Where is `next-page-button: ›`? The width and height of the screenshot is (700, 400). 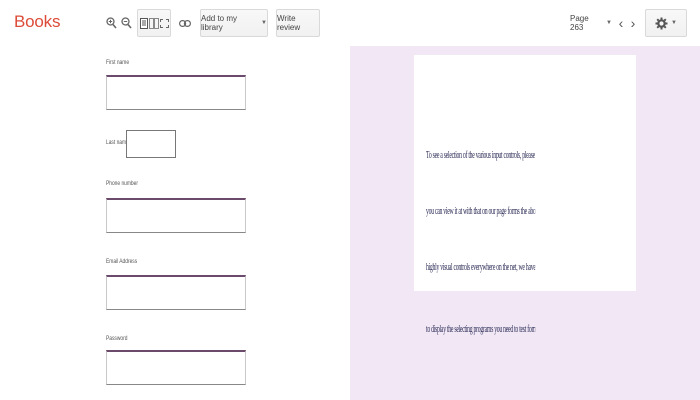
next-page-button: › is located at coordinates (633, 23).